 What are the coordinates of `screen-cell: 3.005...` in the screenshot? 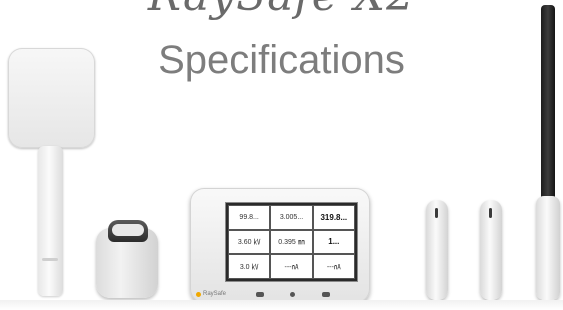 It's located at (291, 217).